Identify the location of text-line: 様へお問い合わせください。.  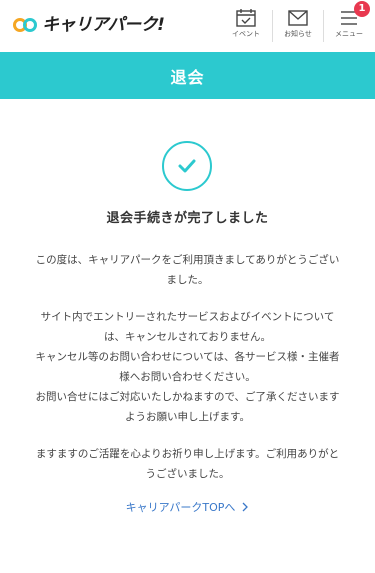
(187, 377).